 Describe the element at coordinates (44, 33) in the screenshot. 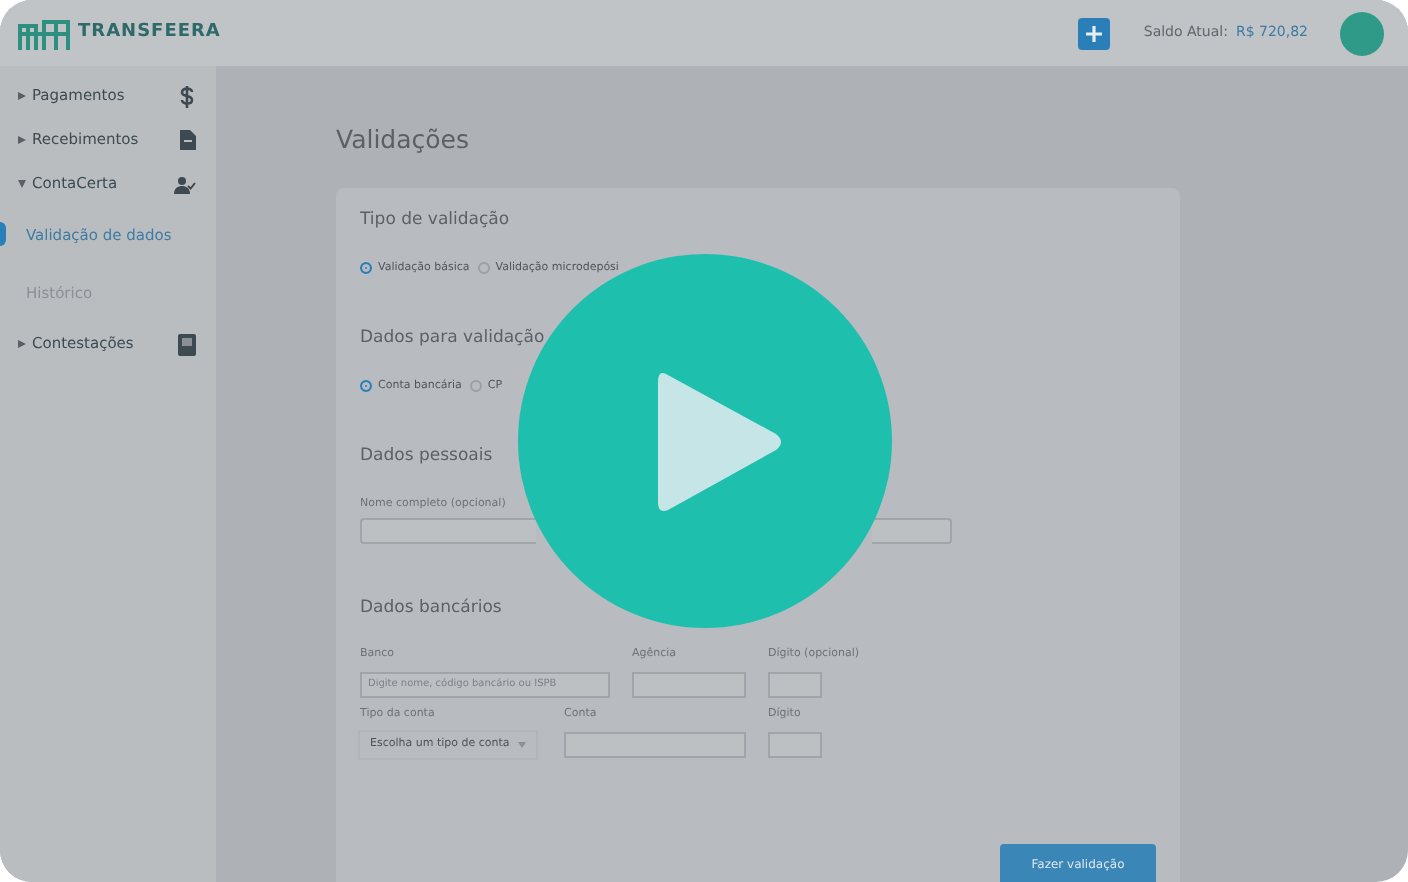

I see `logo-icon` at that location.